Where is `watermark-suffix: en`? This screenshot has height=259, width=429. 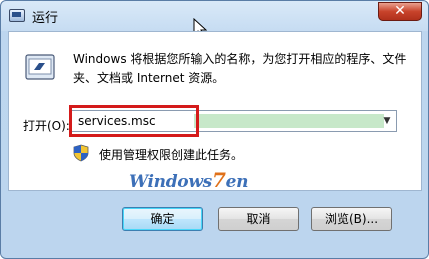
watermark-suffix: en is located at coordinates (237, 182).